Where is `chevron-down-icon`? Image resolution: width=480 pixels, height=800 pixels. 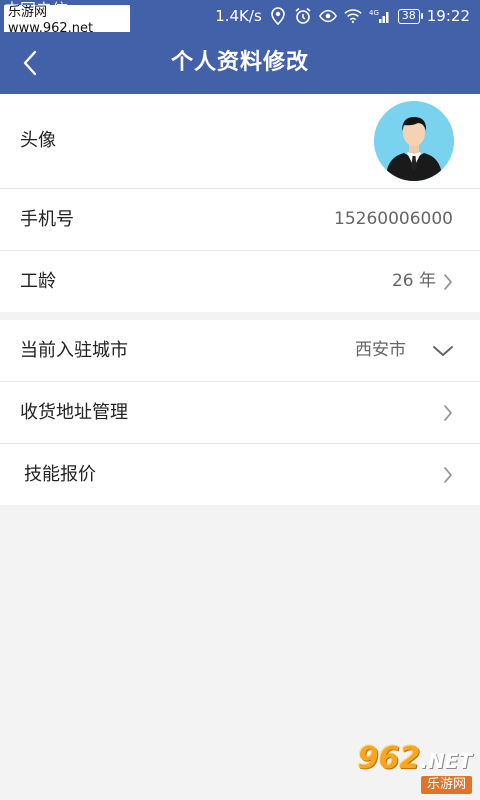
chevron-down-icon is located at coordinates (443, 351).